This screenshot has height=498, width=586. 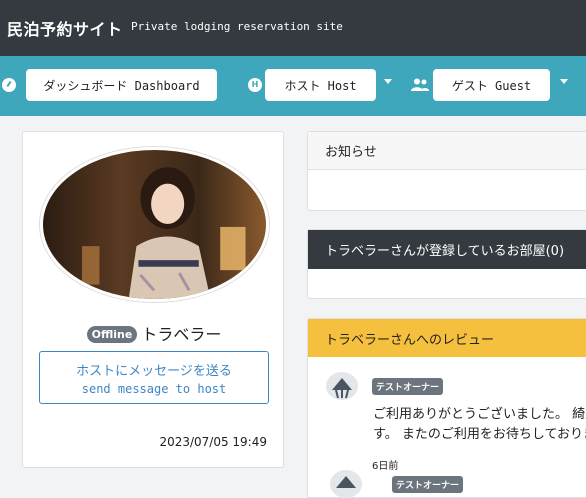 What do you see at coordinates (385, 466) in the screenshot?
I see `review-time: 6日前` at bounding box center [385, 466].